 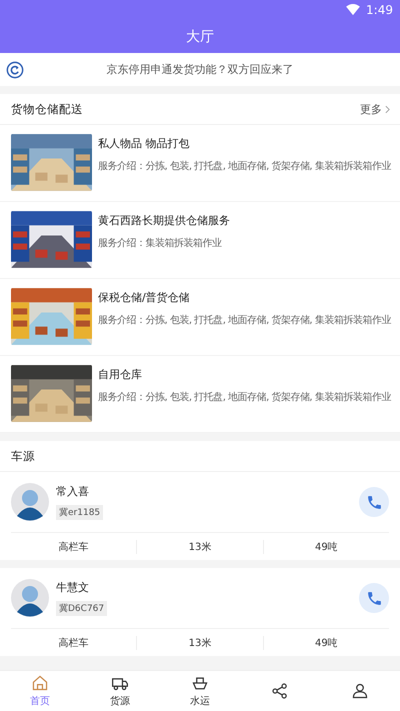 What do you see at coordinates (244, 374) in the screenshot?
I see `listing-title: 自用仓库` at bounding box center [244, 374].